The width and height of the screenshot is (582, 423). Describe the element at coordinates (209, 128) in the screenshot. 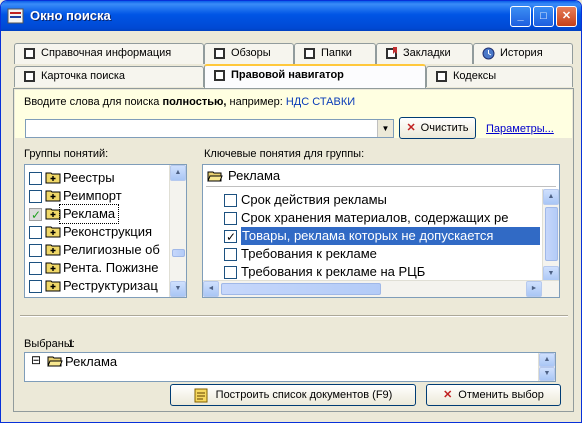

I see `search-input: ▼` at that location.